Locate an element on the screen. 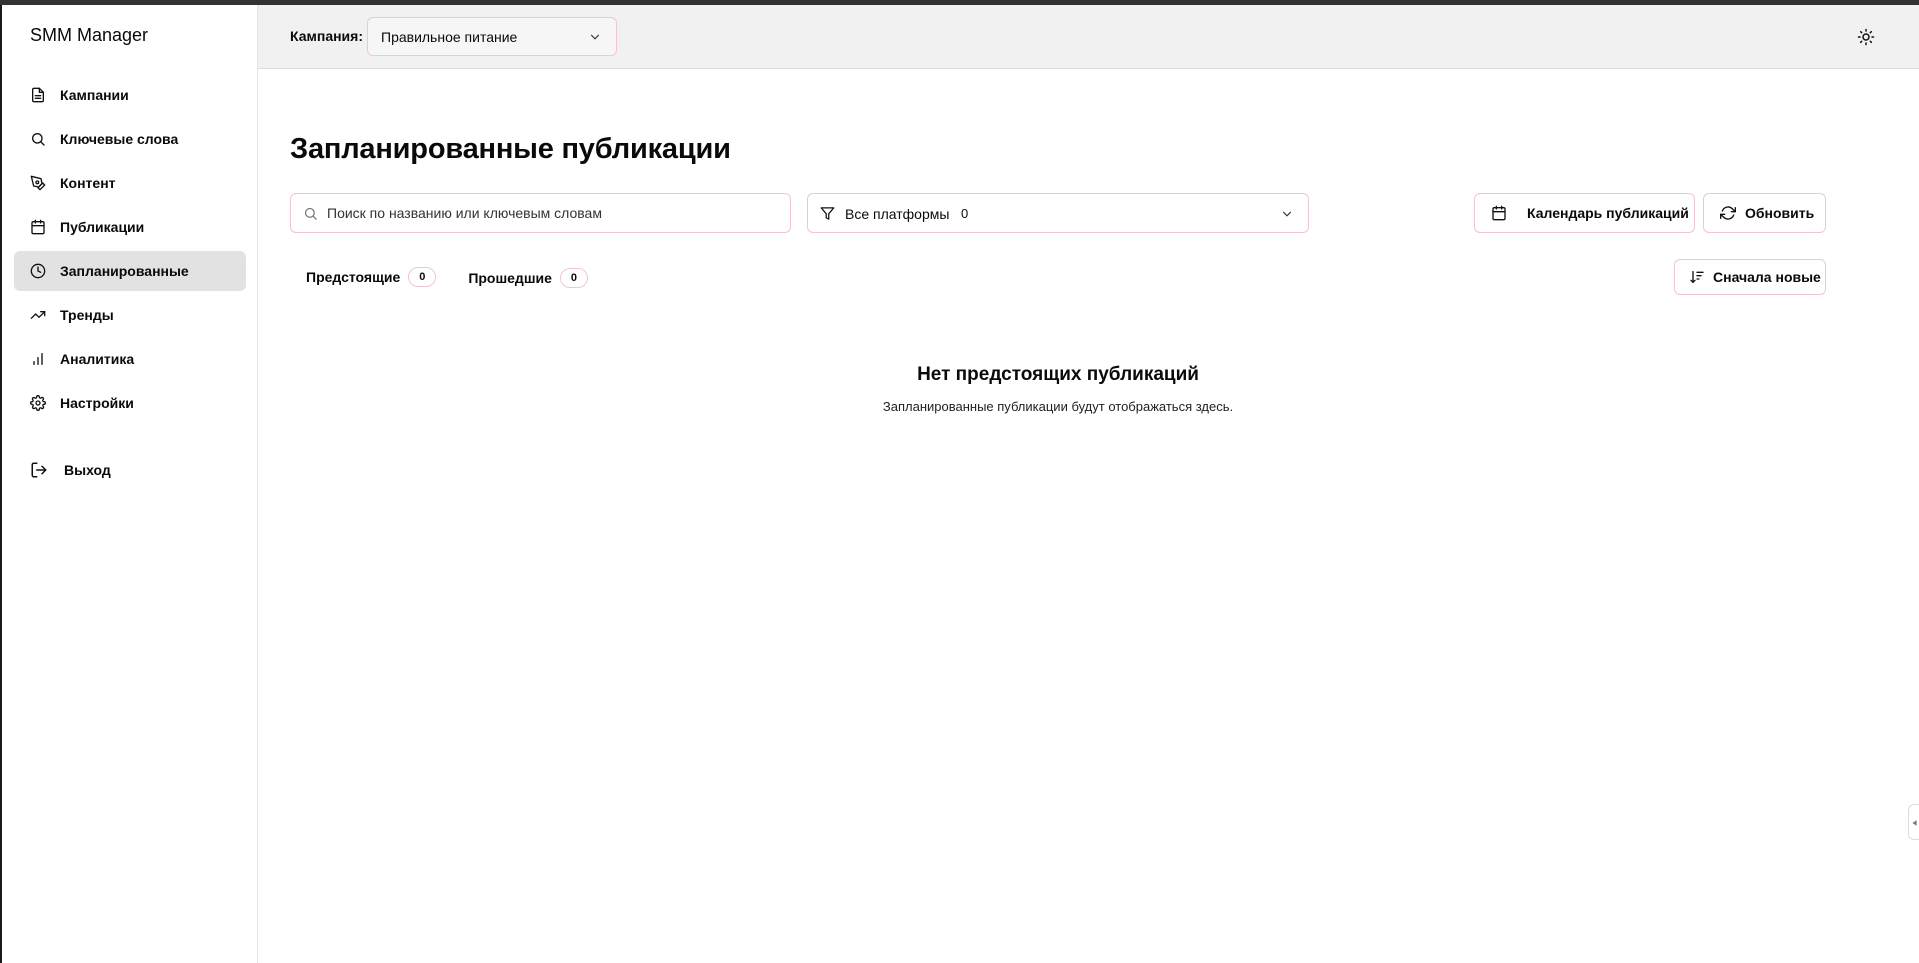  logout-label: Выход is located at coordinates (87, 470).